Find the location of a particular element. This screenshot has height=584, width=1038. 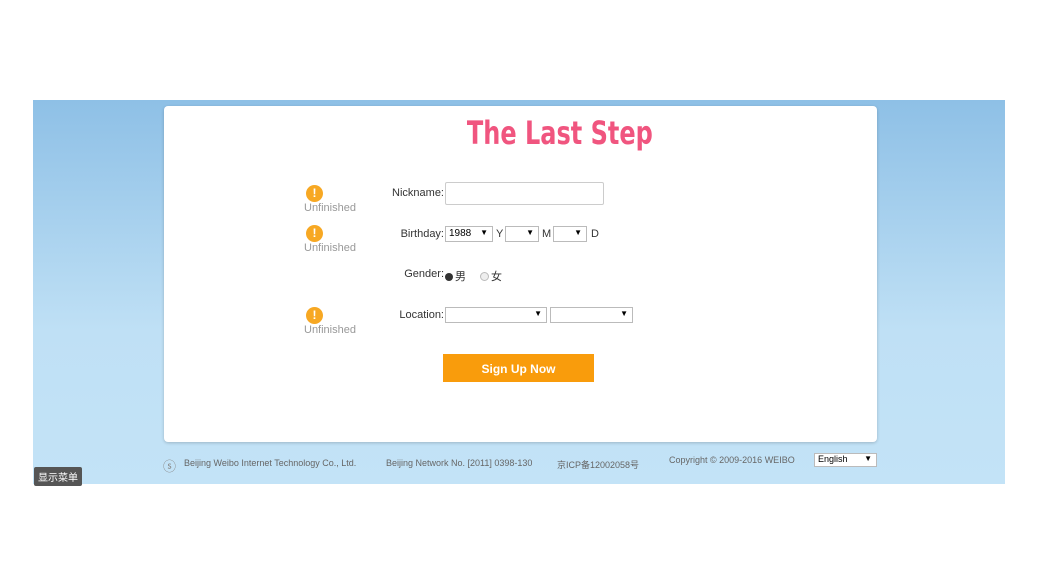

day-select: ▼ is located at coordinates (570, 234).